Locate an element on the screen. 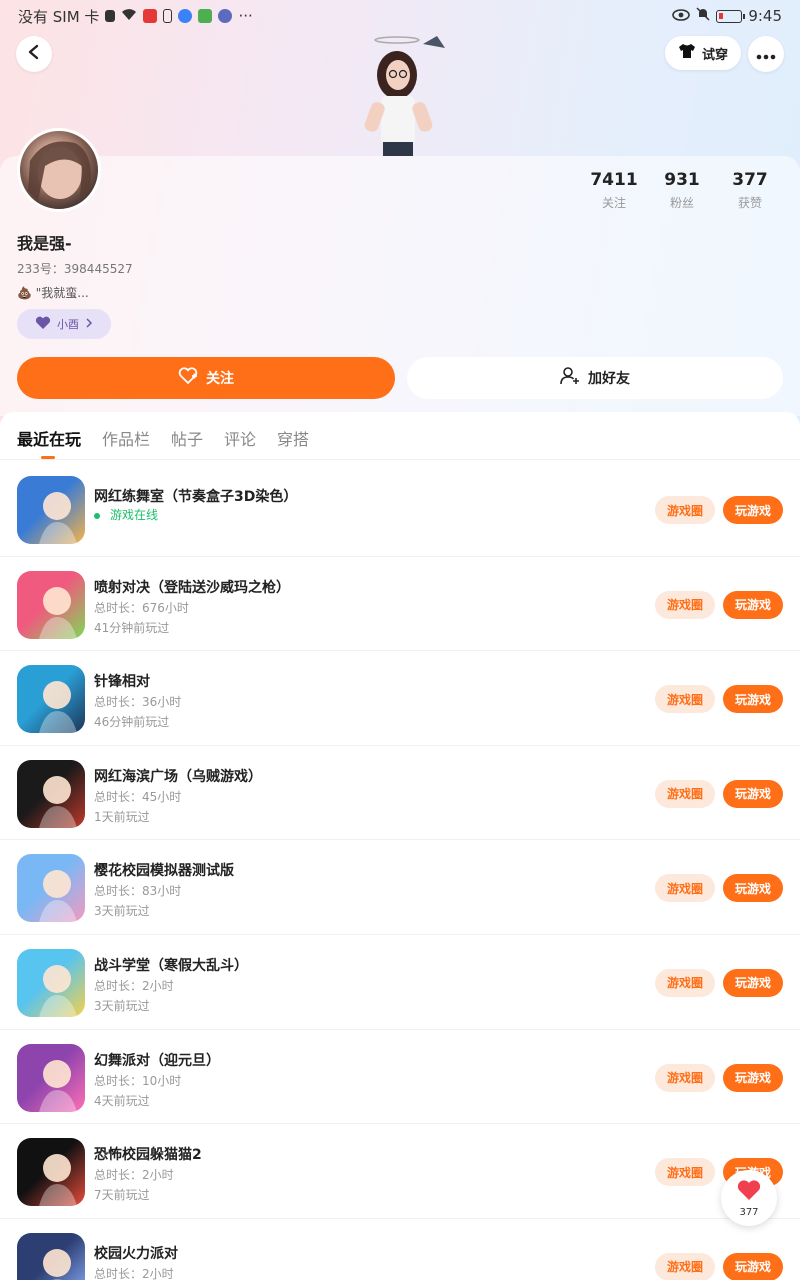  profile-tabs: 最近在玩 作品栏 帖子 评论 穿搭 is located at coordinates (400, 436).